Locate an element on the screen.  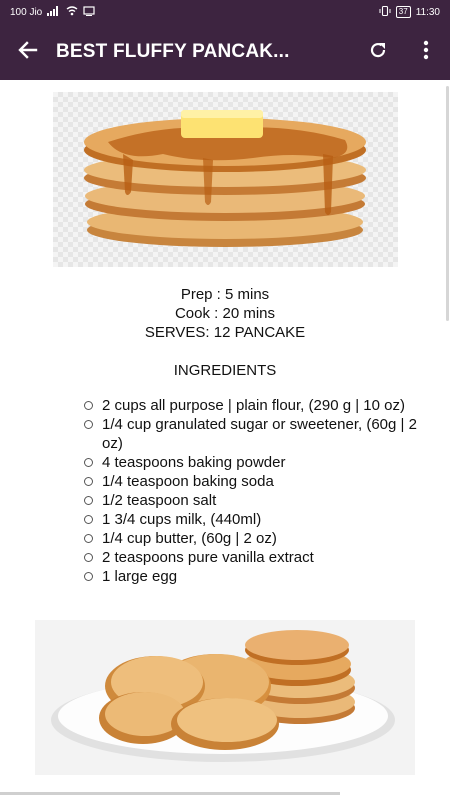
ingredient-text: 1/4 teaspoon baking soda is located at coordinates (188, 481).